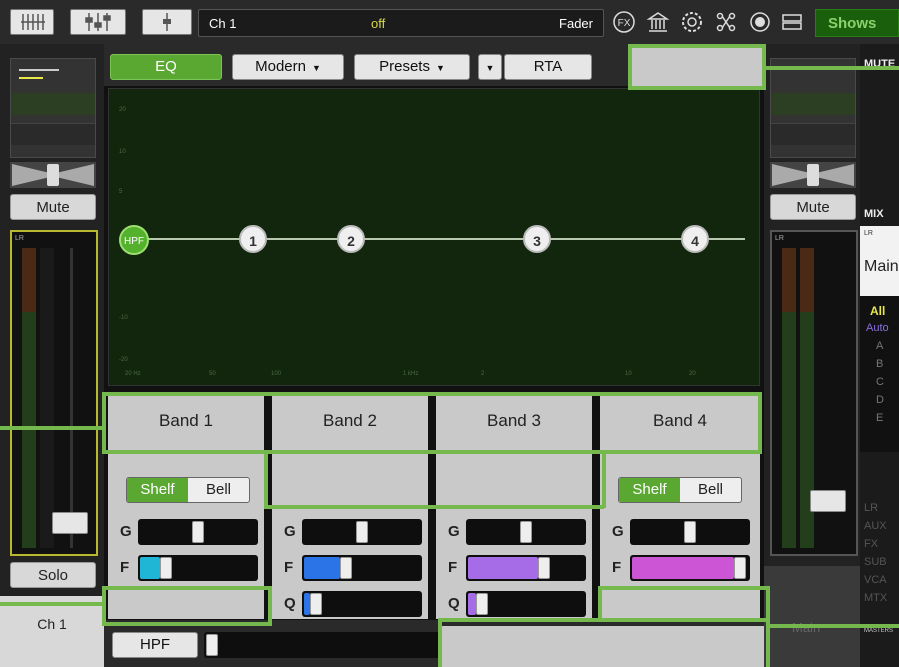 The height and width of the screenshot is (667, 899). What do you see at coordinates (683, 568) in the screenshot?
I see `band-4-freq-fill` at bounding box center [683, 568].